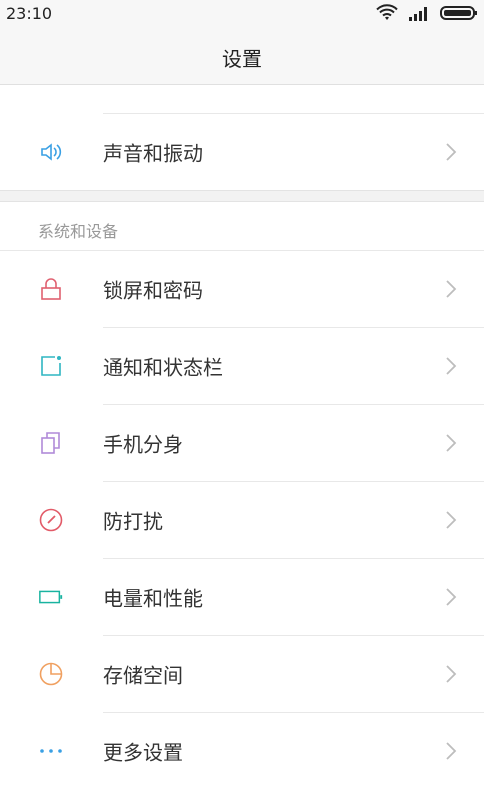 The width and height of the screenshot is (484, 789). What do you see at coordinates (153, 290) in the screenshot?
I see `settings-item-label: 锁屏和密码` at bounding box center [153, 290].